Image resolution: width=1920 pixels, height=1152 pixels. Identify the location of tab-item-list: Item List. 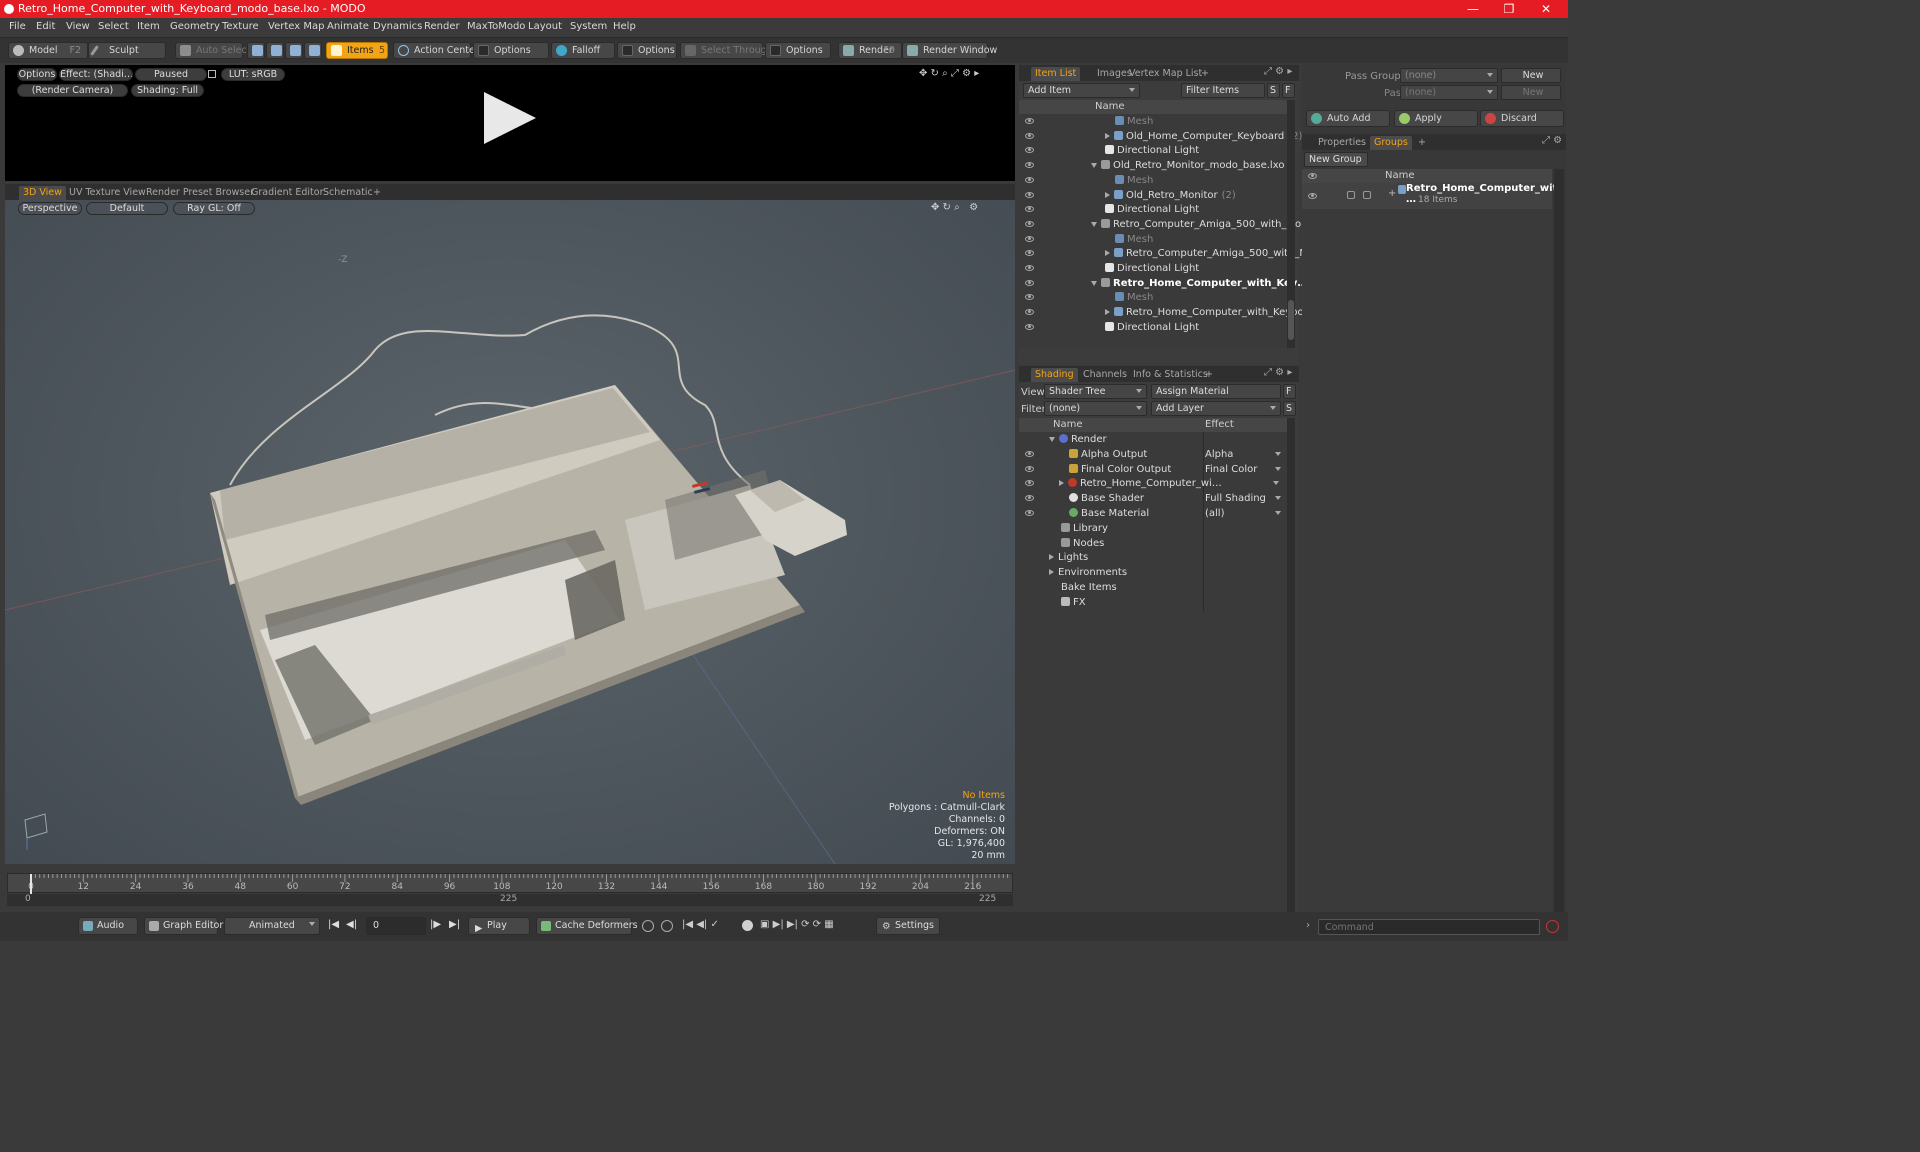
(1056, 74).